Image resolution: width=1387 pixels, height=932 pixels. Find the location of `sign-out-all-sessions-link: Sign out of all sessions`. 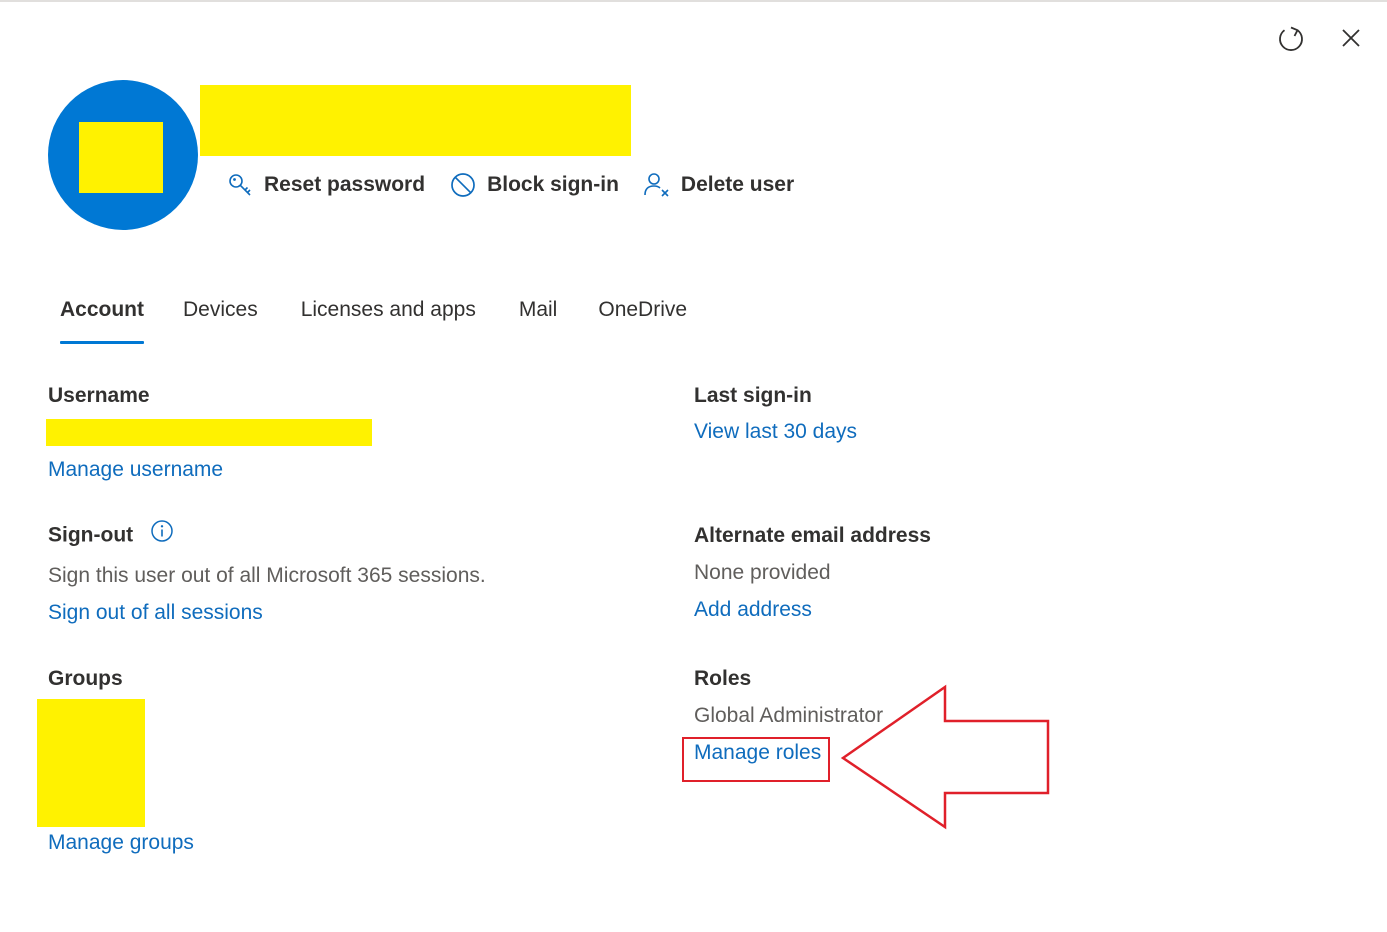

sign-out-all-sessions-link: Sign out of all sessions is located at coordinates (155, 613).